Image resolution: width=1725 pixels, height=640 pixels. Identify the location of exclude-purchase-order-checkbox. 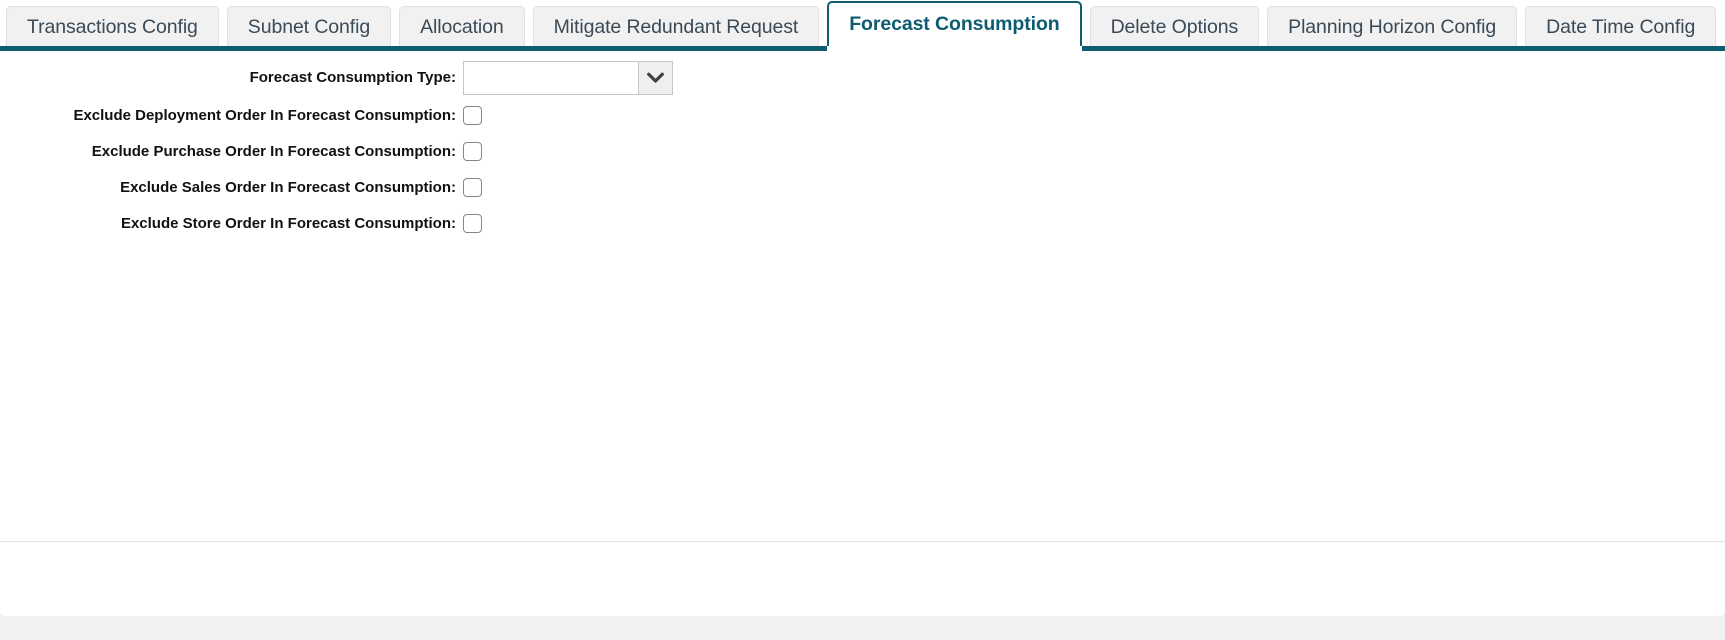
(472, 151).